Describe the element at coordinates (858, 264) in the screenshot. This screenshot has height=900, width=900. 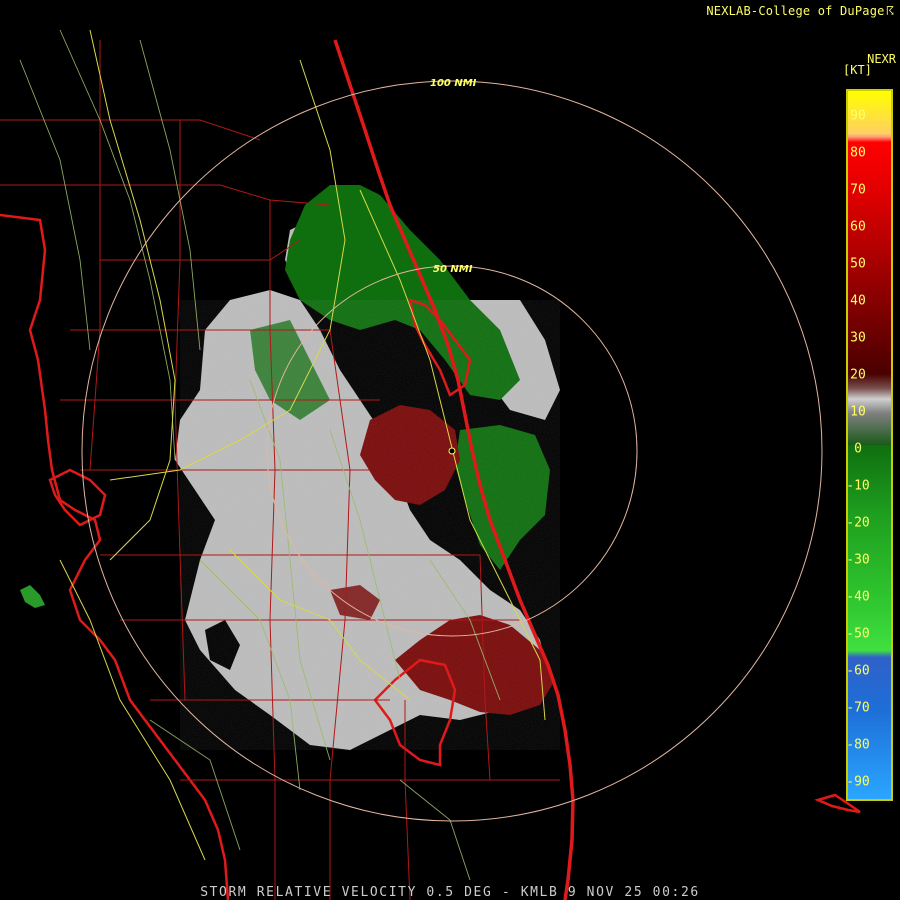
I see `colorbar-tick-label: 50` at that location.